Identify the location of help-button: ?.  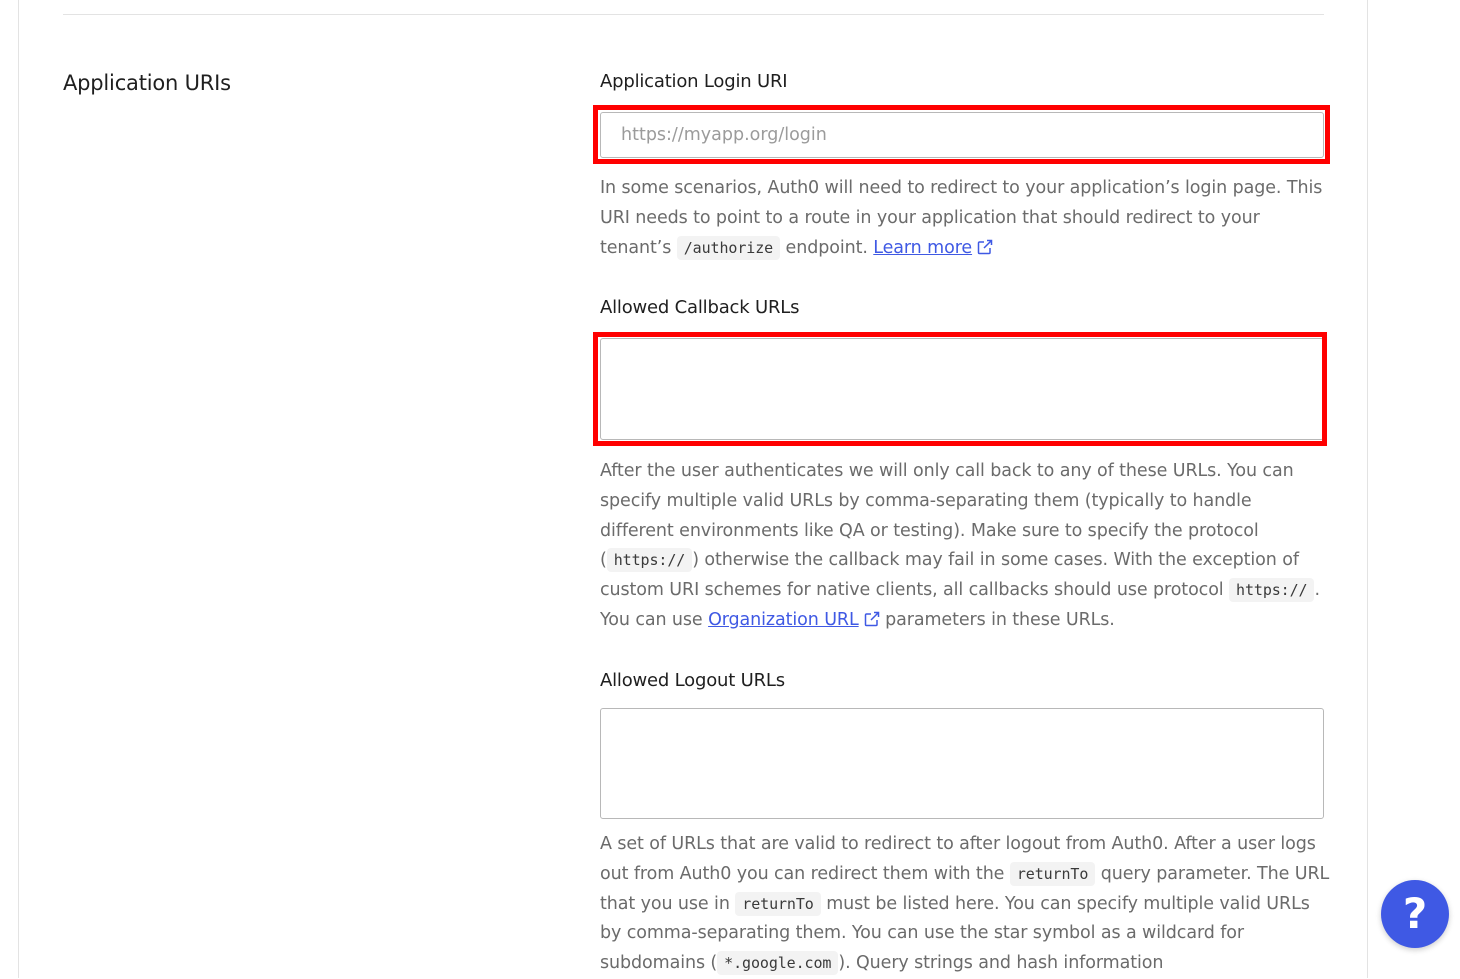
(1415, 914).